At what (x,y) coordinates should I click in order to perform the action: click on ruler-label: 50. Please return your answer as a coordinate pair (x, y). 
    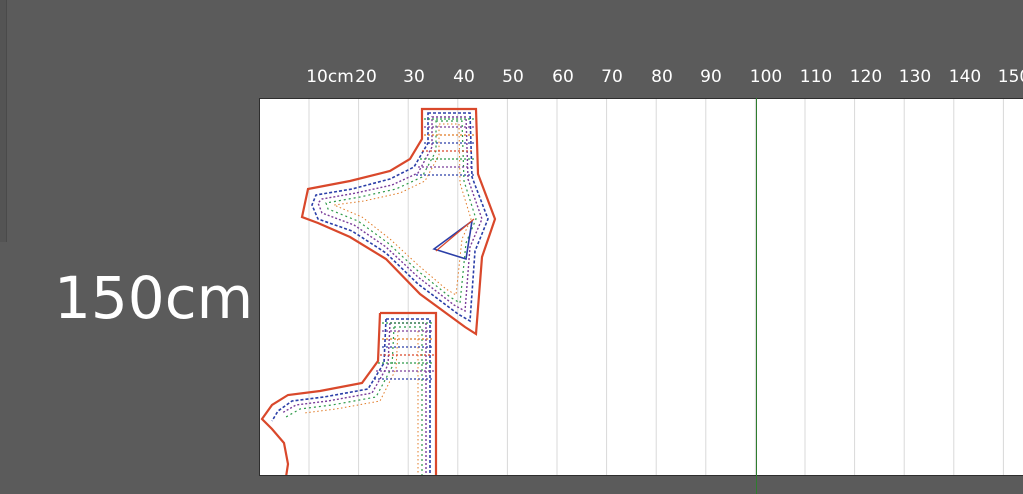
    Looking at the image, I should click on (513, 77).